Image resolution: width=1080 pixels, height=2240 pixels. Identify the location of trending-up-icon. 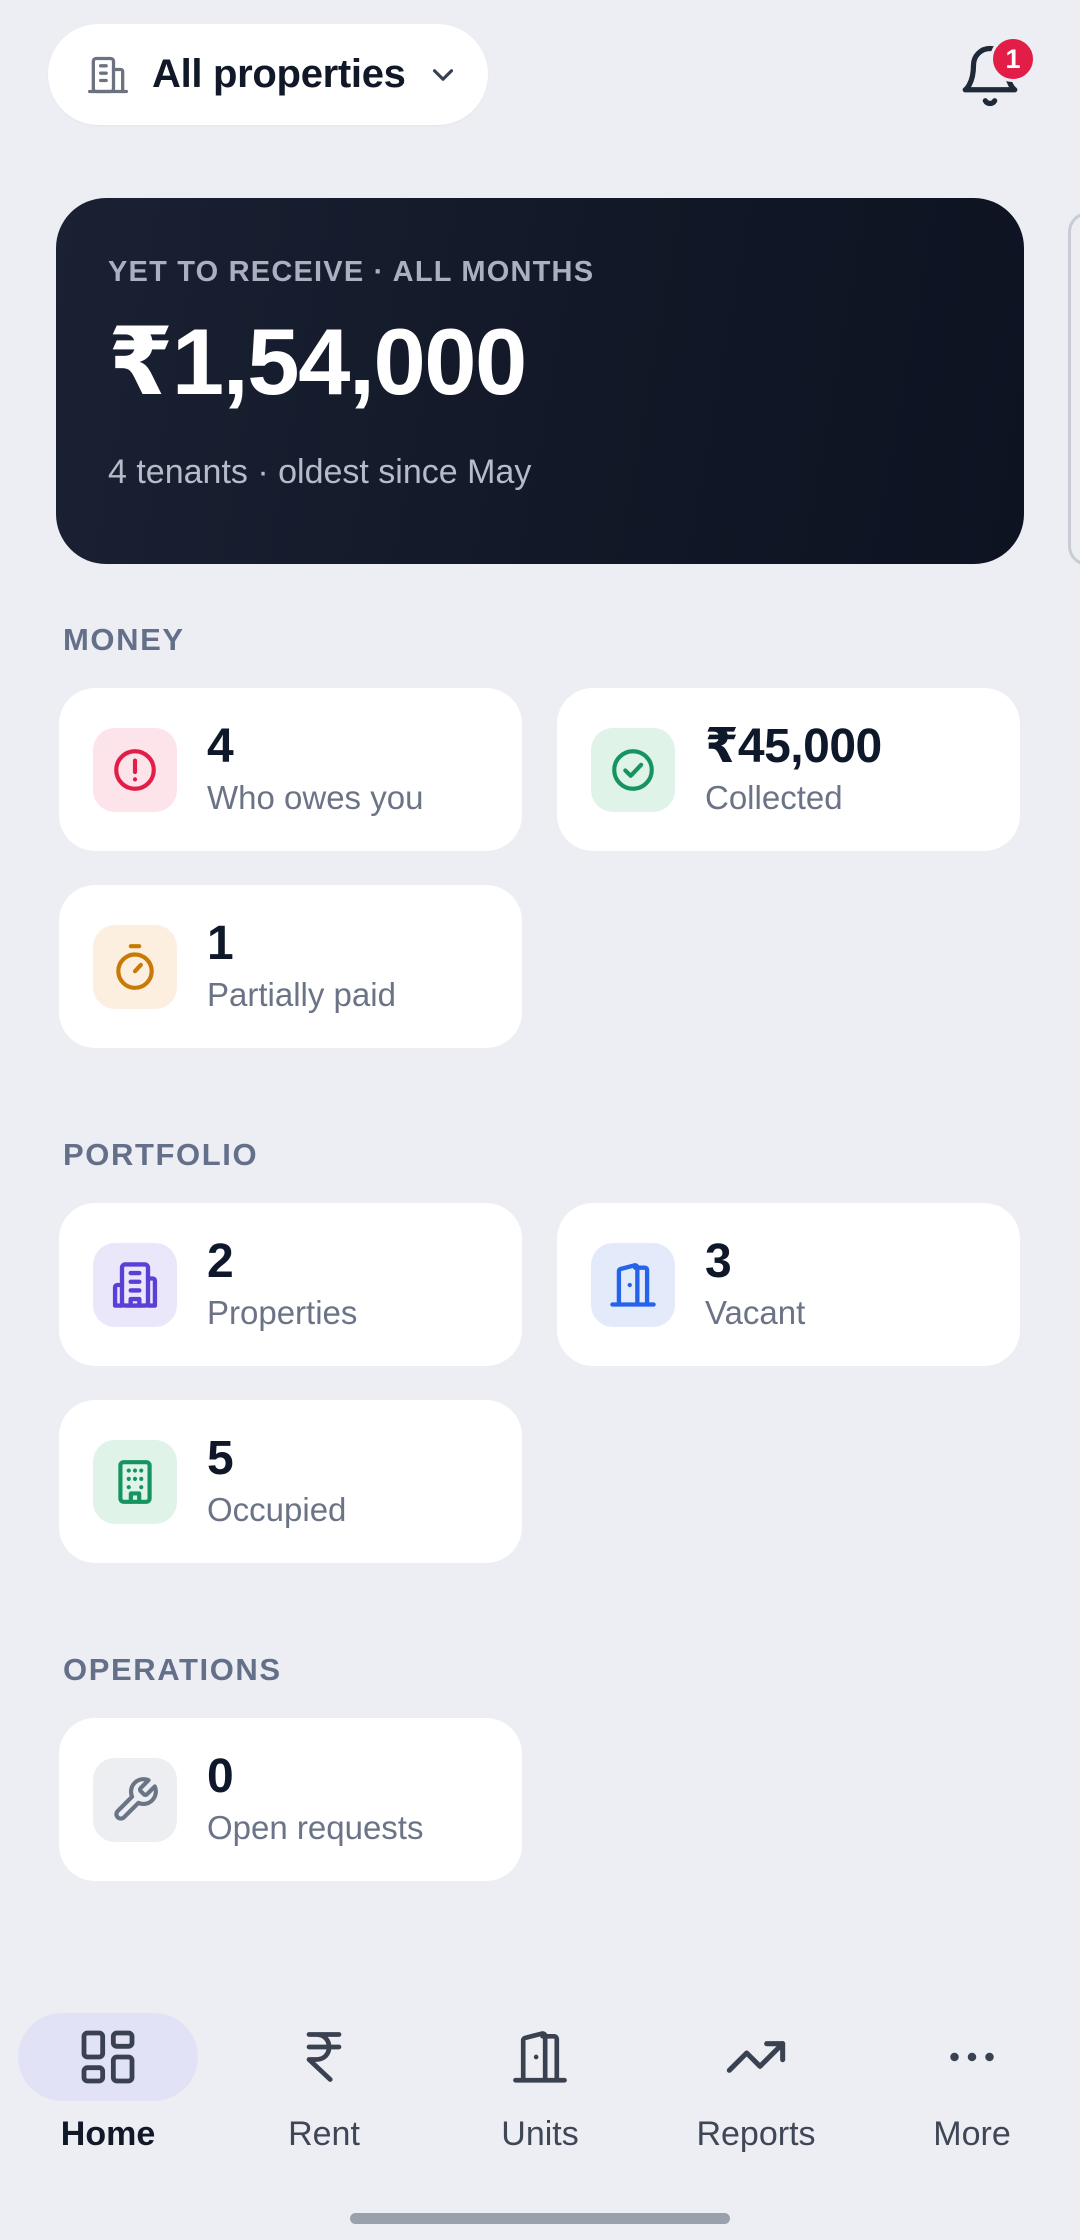
(756, 2057).